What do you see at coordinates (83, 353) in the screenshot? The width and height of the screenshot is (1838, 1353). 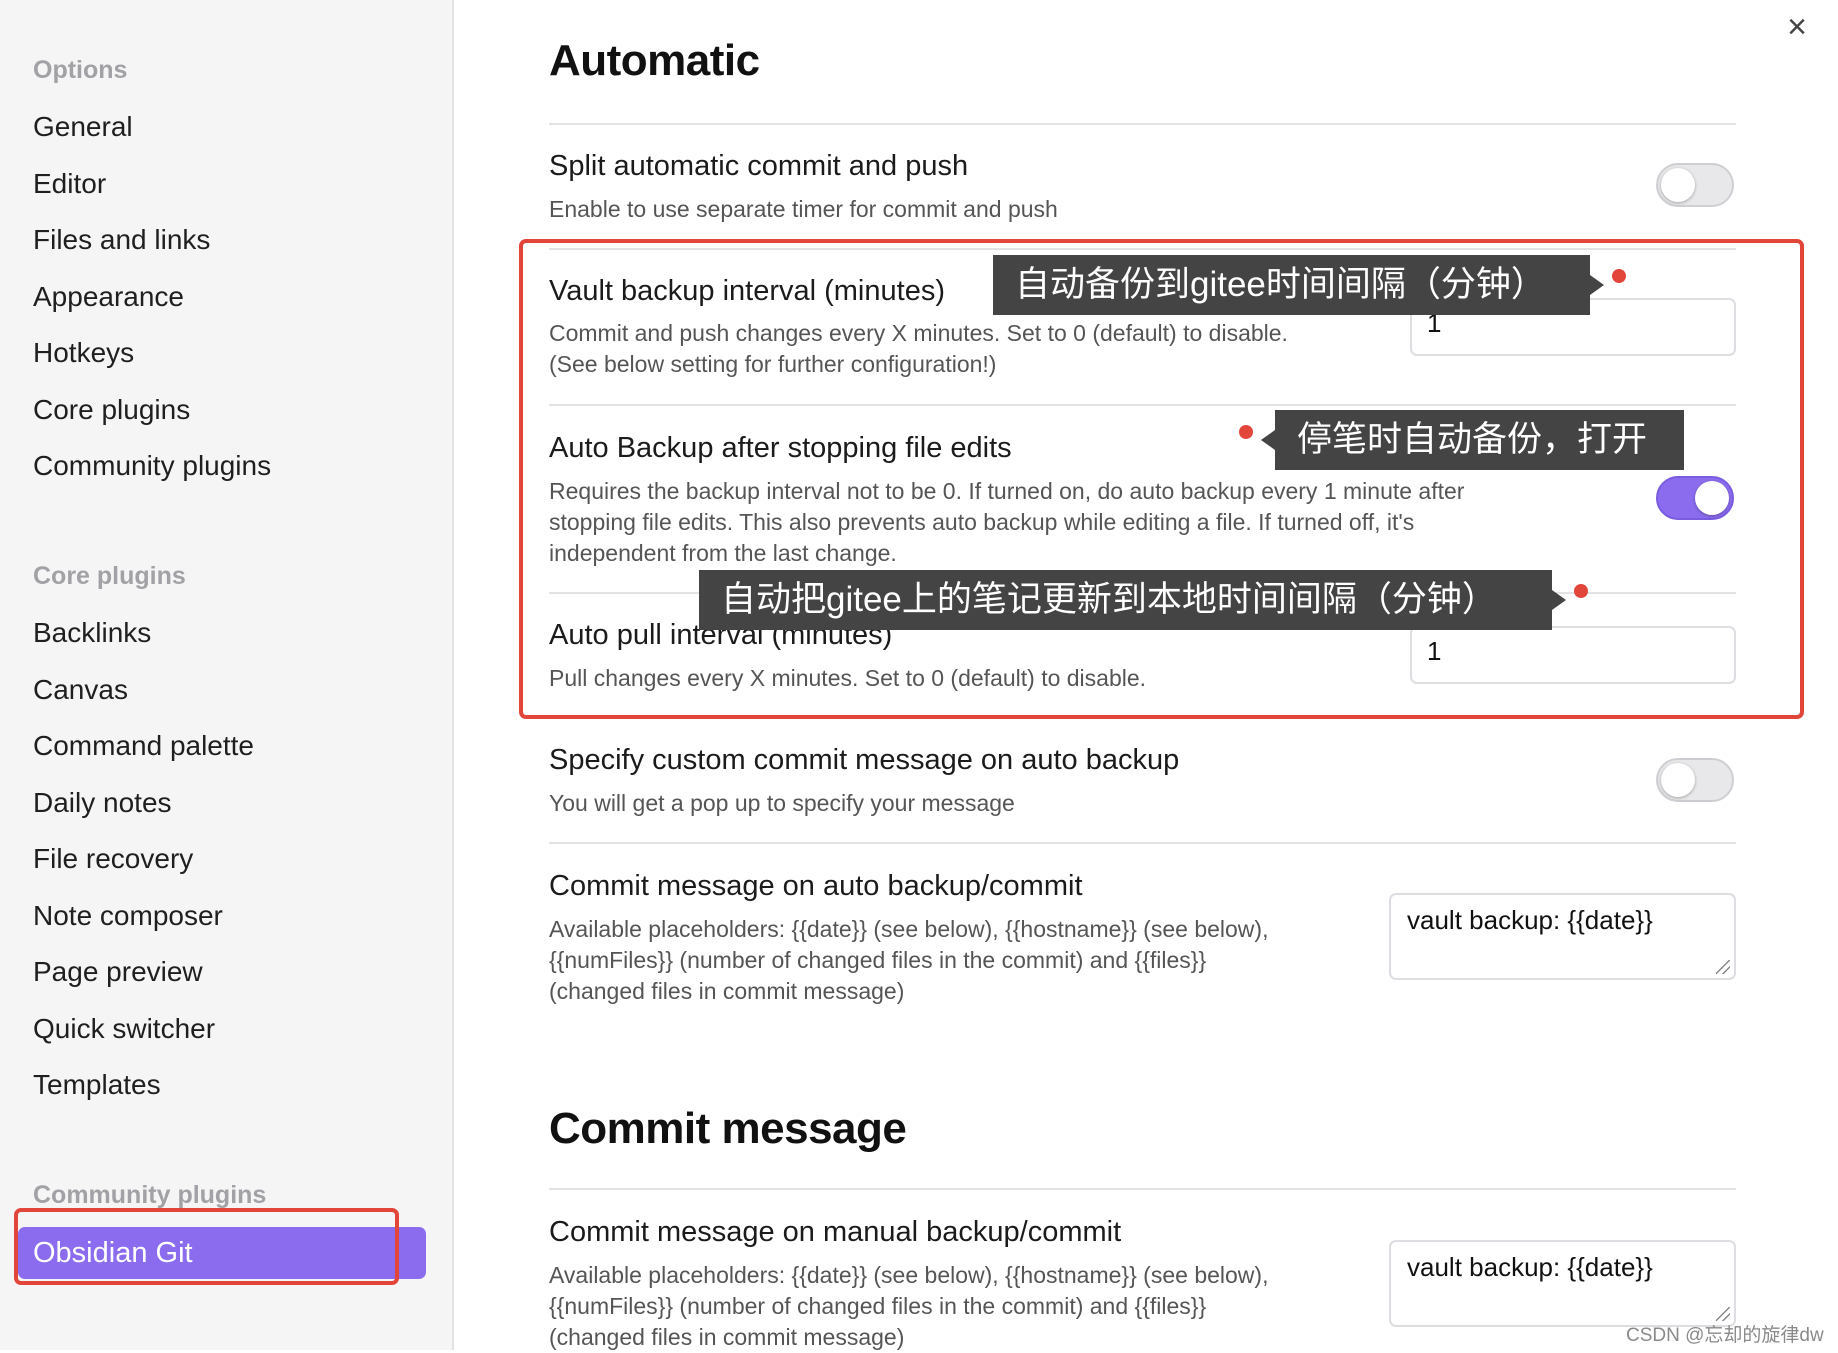 I see `sidebar-item-hotkeys: Hotkeys` at bounding box center [83, 353].